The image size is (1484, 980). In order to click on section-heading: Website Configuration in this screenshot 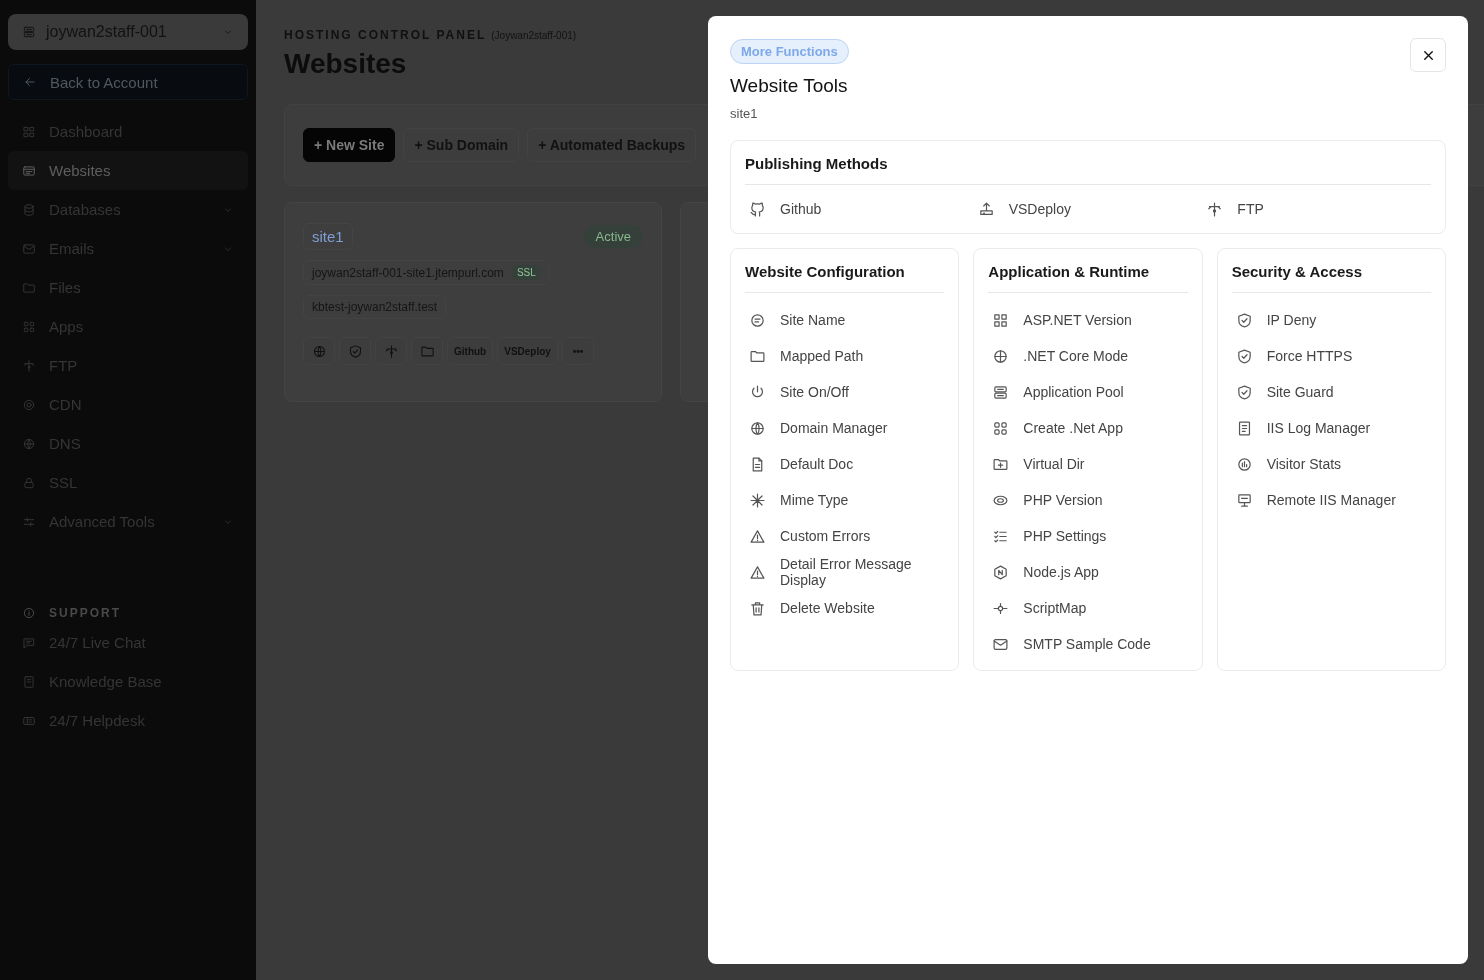, I will do `click(845, 278)`.